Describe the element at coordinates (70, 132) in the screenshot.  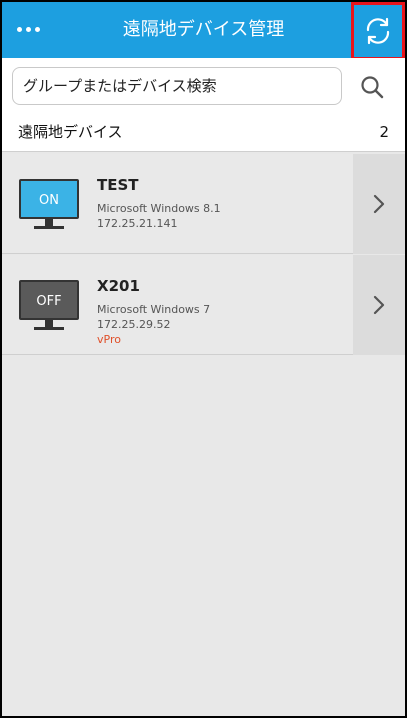
I see `section-label: 遠隔地デバイス` at that location.